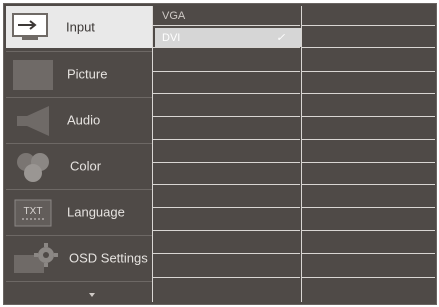  I want to click on menu-item-label: Input, so click(80, 27).